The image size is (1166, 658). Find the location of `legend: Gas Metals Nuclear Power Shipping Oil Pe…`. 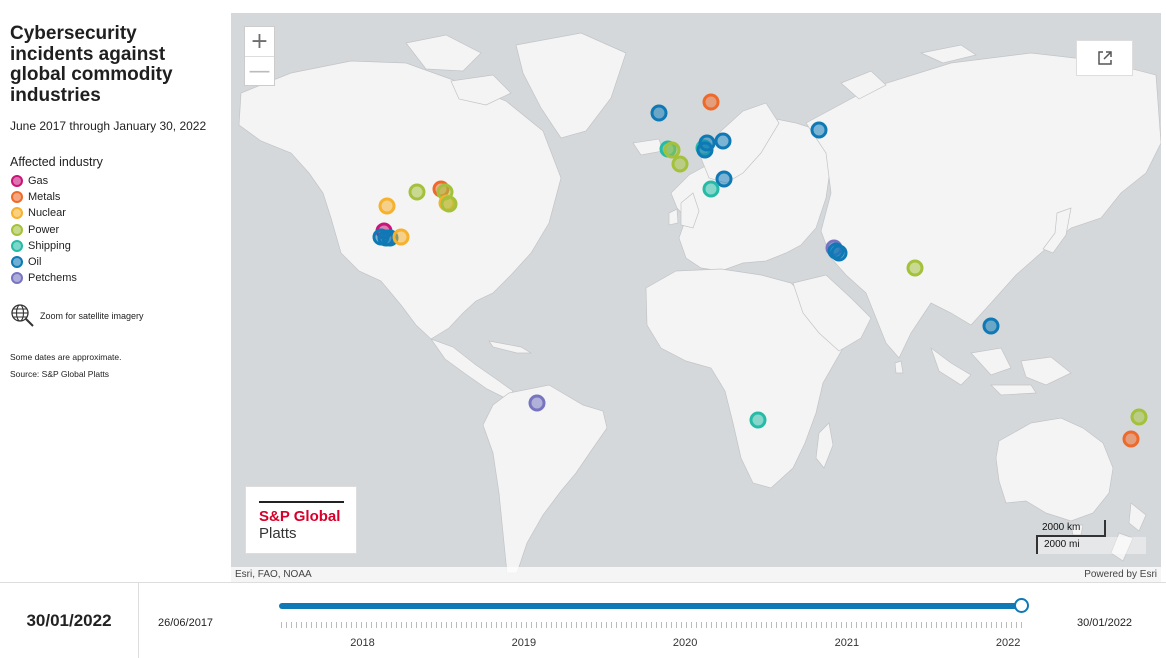

legend: Gas Metals Nuclear Power Shipping Oil Pe… is located at coordinates (120, 229).